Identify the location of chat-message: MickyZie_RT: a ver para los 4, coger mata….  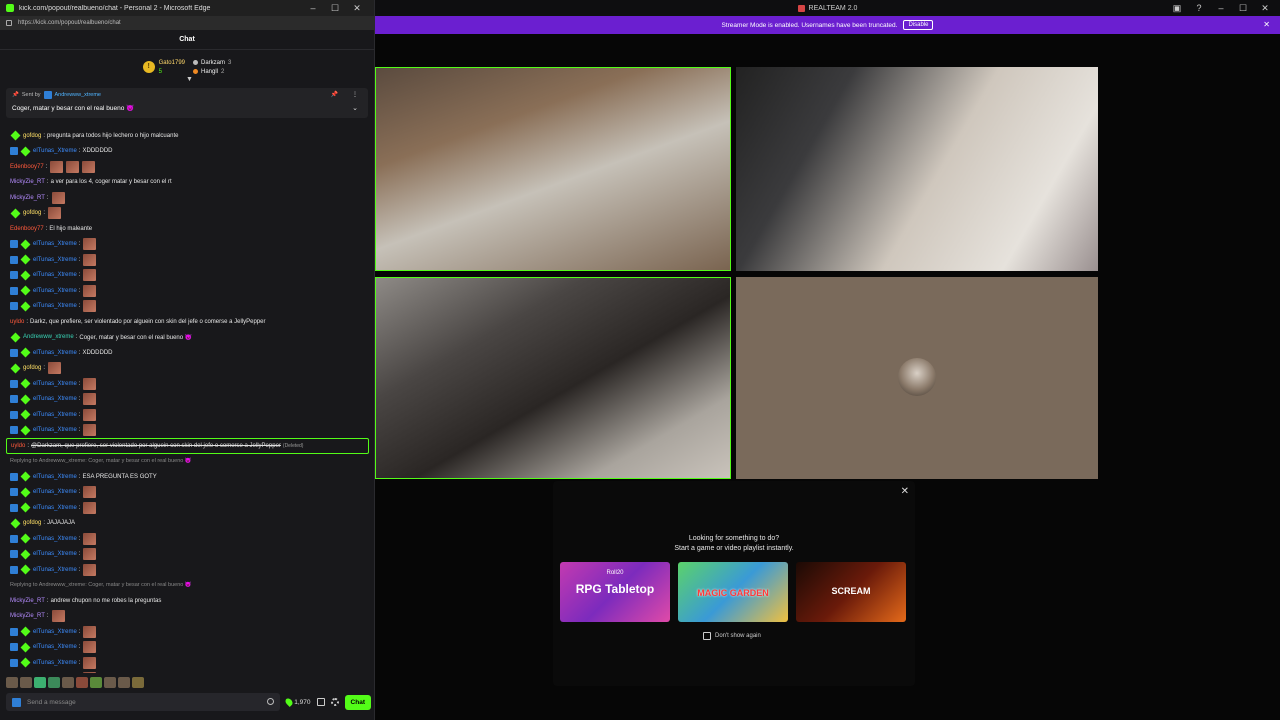
(187, 183).